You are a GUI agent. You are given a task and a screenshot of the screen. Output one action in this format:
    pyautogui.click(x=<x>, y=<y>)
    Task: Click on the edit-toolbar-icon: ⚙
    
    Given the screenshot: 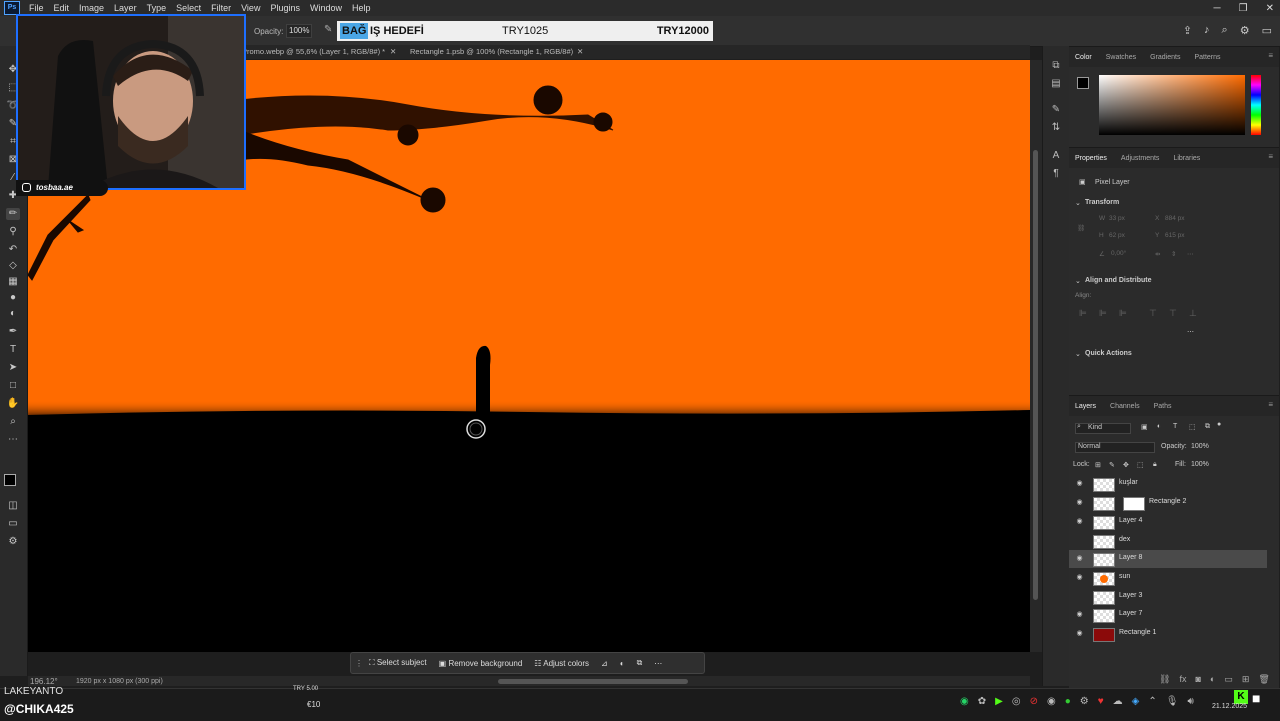 What is the action you would take?
    pyautogui.click(x=13, y=542)
    